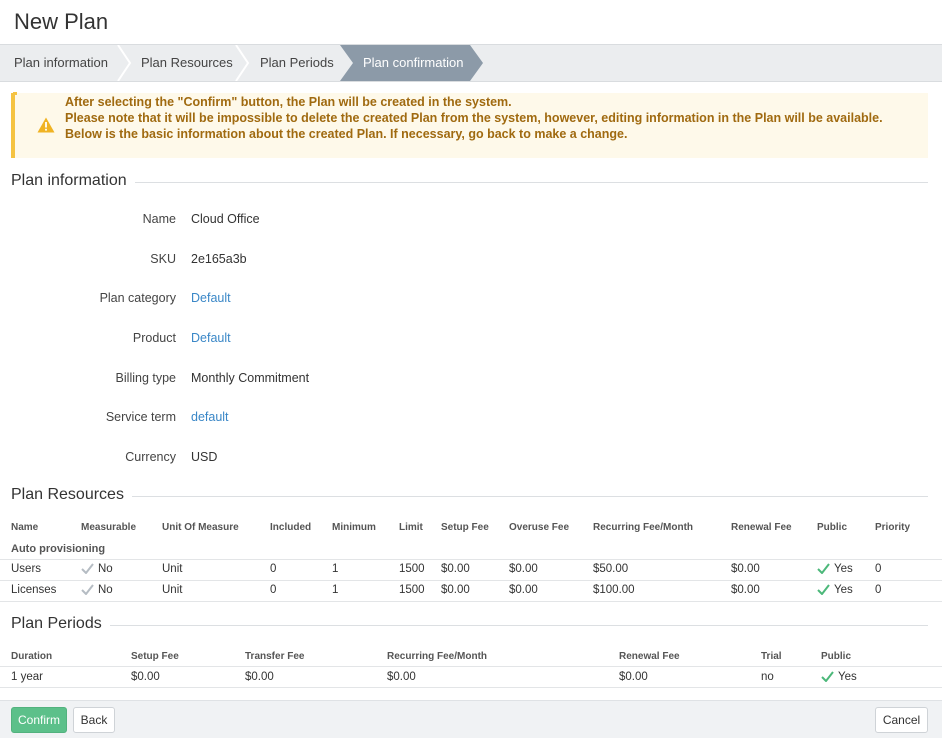 Image resolution: width=942 pixels, height=738 pixels. I want to click on cell-trial: no, so click(767, 677).